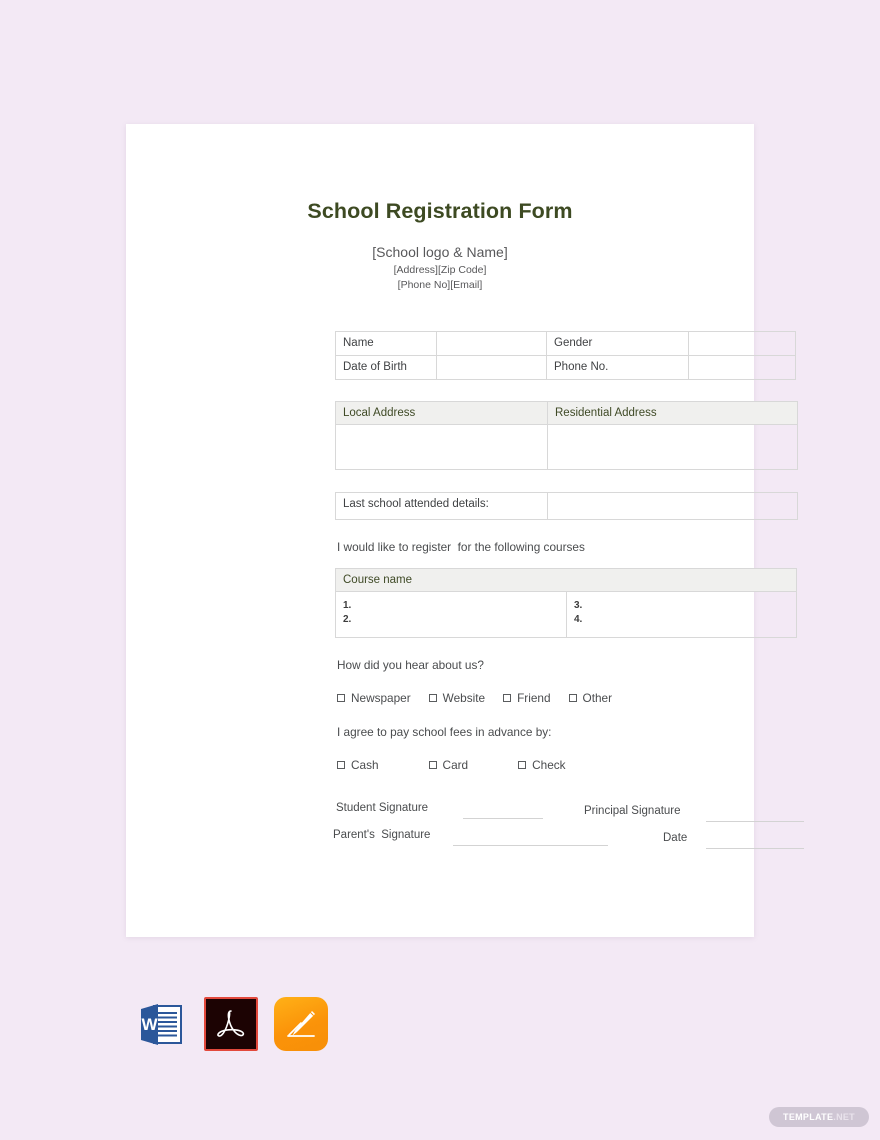 The image size is (880, 1140). What do you see at coordinates (578, 619) in the screenshot?
I see `course-item-4: 4.` at bounding box center [578, 619].